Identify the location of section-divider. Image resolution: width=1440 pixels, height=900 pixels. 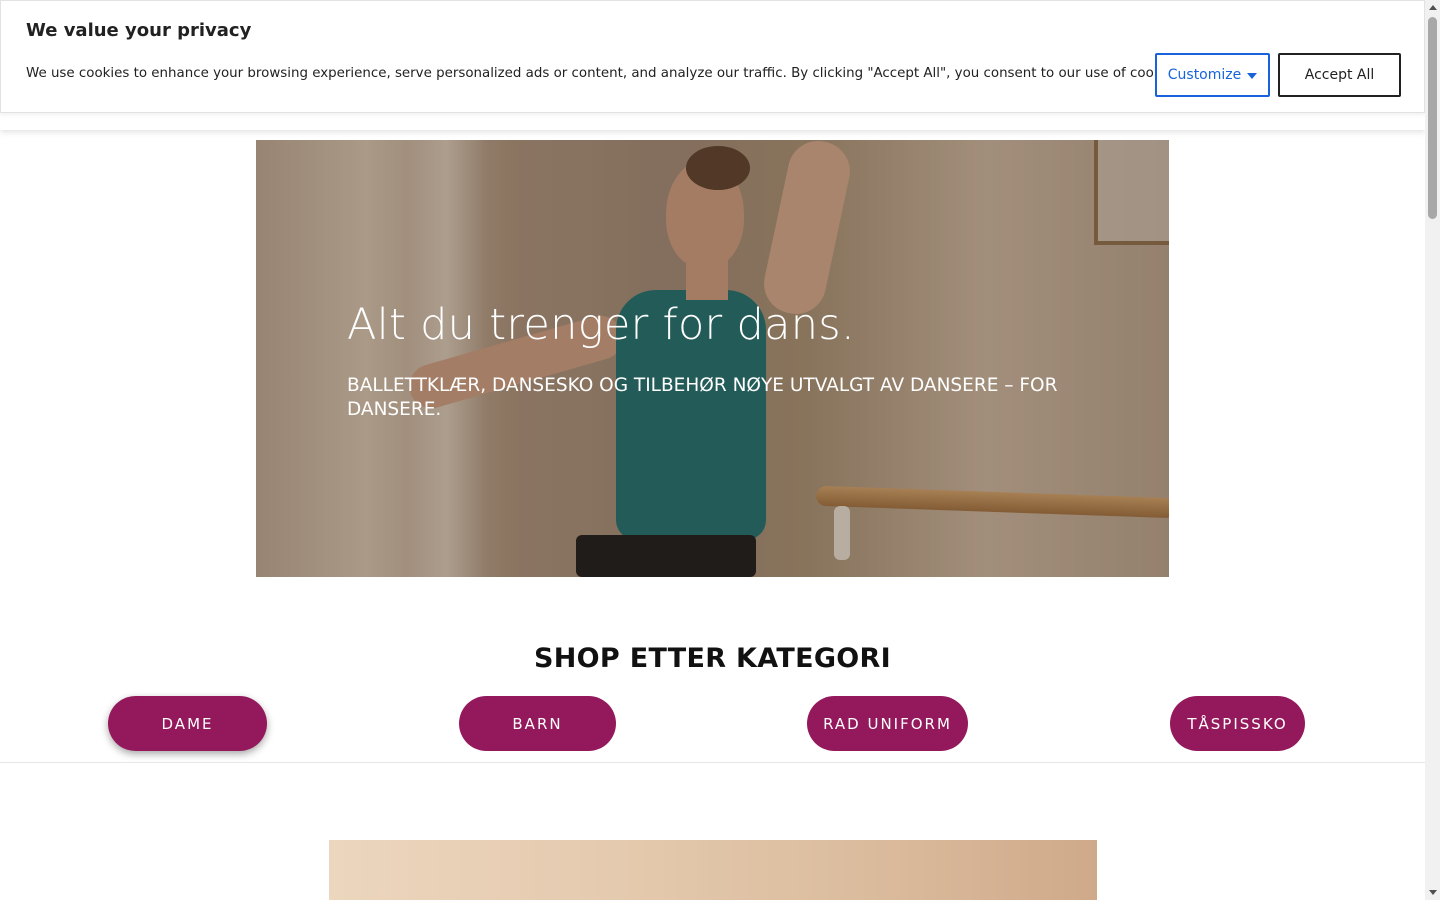
(712, 762).